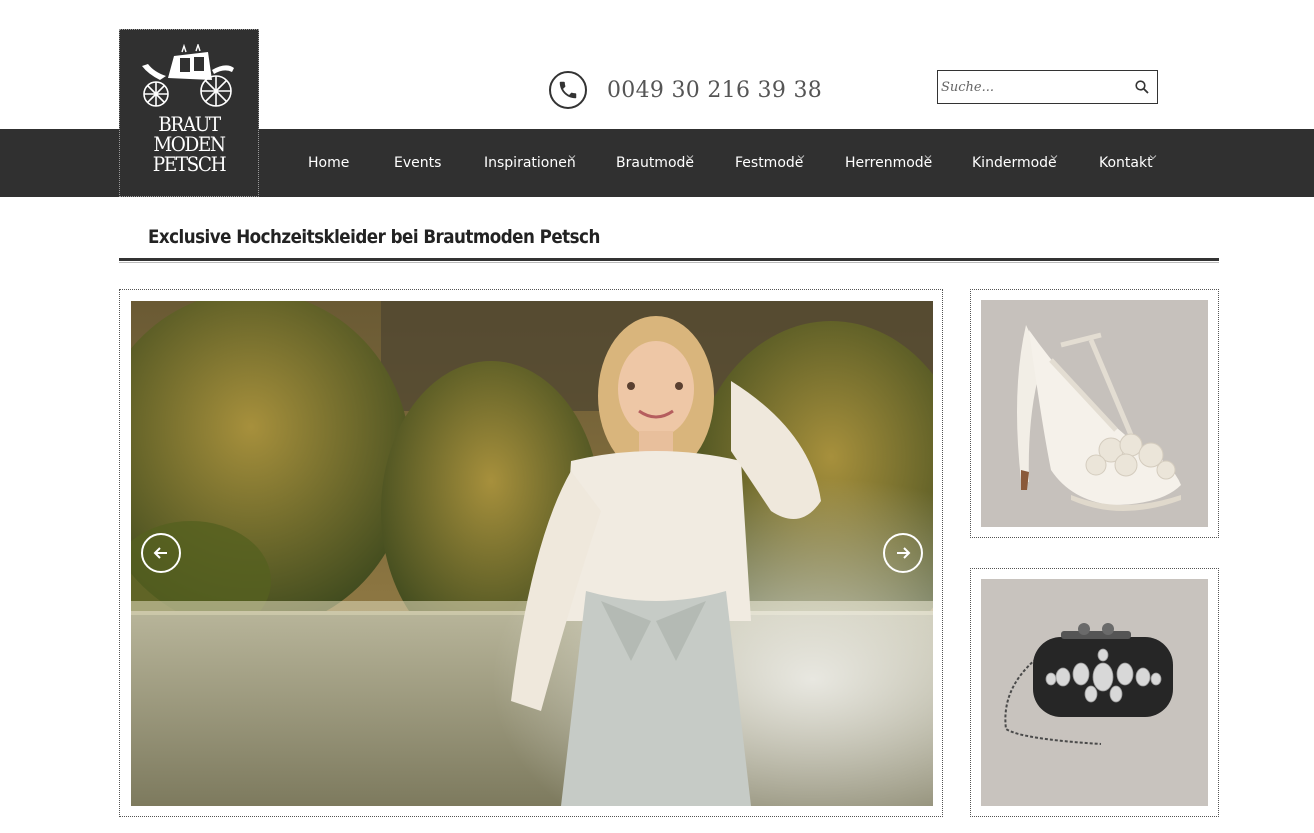  I want to click on menu-item-events: Events, so click(417, 163).